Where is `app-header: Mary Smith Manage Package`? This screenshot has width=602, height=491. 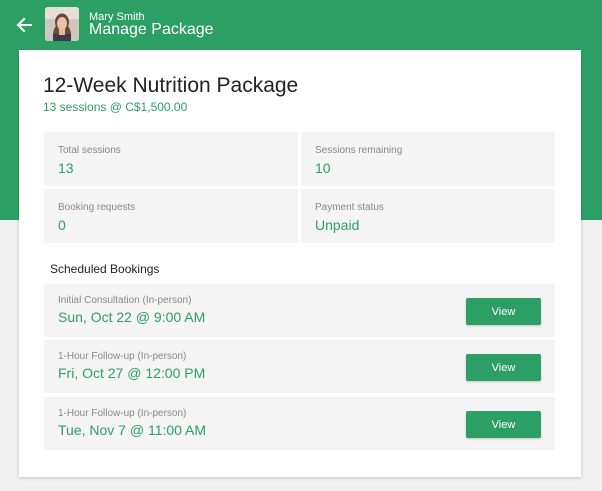
app-header: Mary Smith Manage Package is located at coordinates (301, 25).